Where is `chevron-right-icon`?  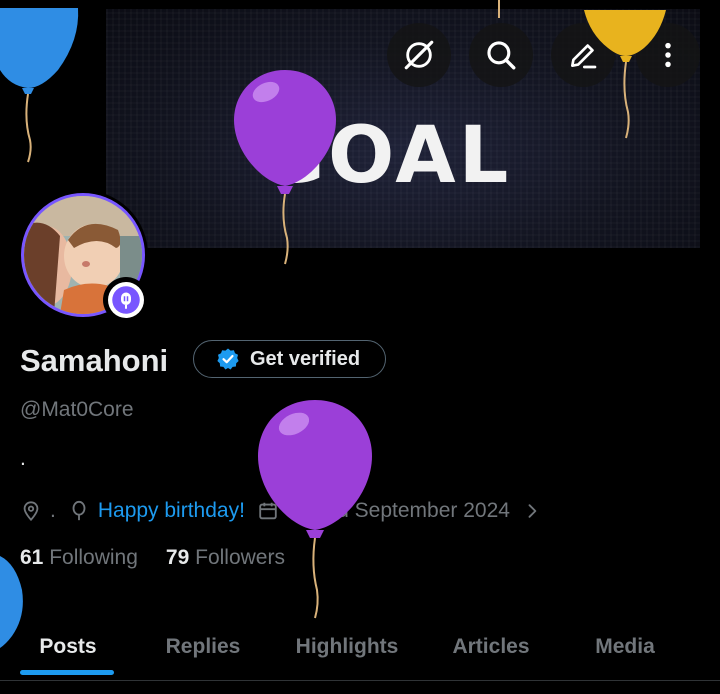
chevron-right-icon is located at coordinates (532, 511).